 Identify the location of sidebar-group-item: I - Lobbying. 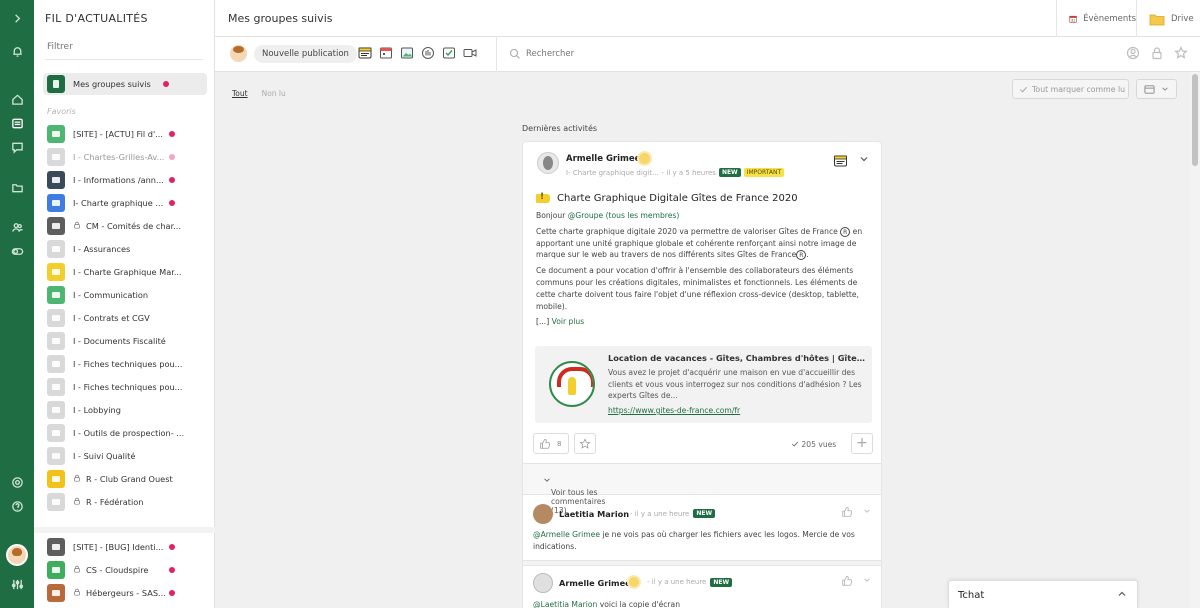
(125, 410).